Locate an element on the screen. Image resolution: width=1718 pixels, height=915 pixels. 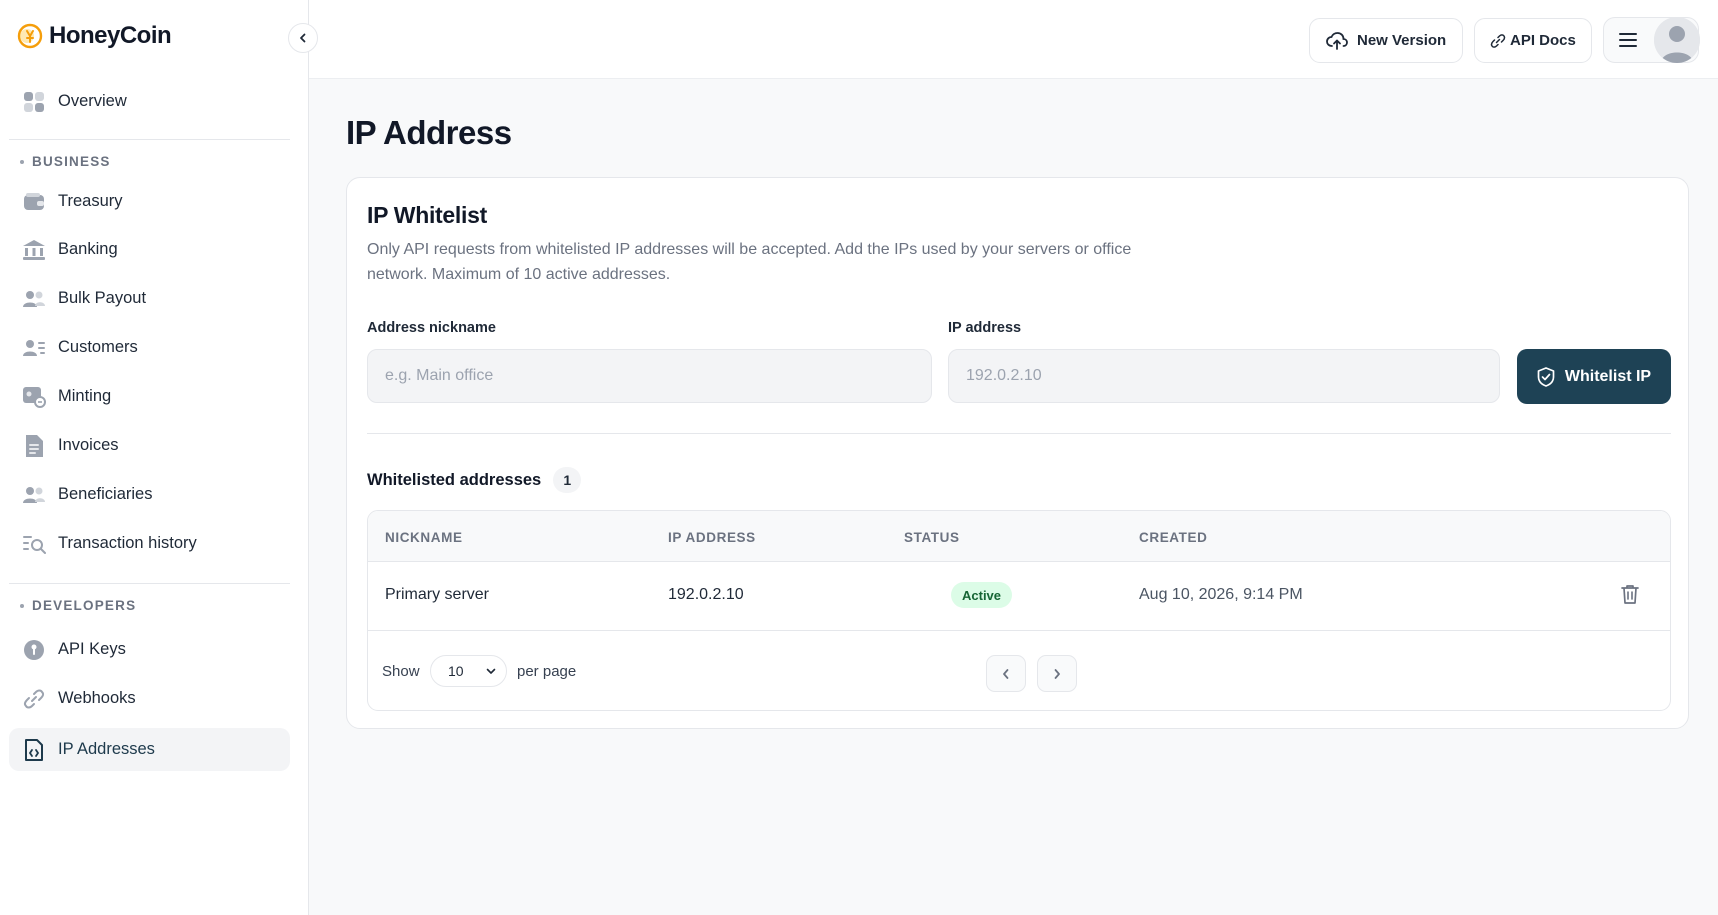
grid-icon is located at coordinates (34, 102).